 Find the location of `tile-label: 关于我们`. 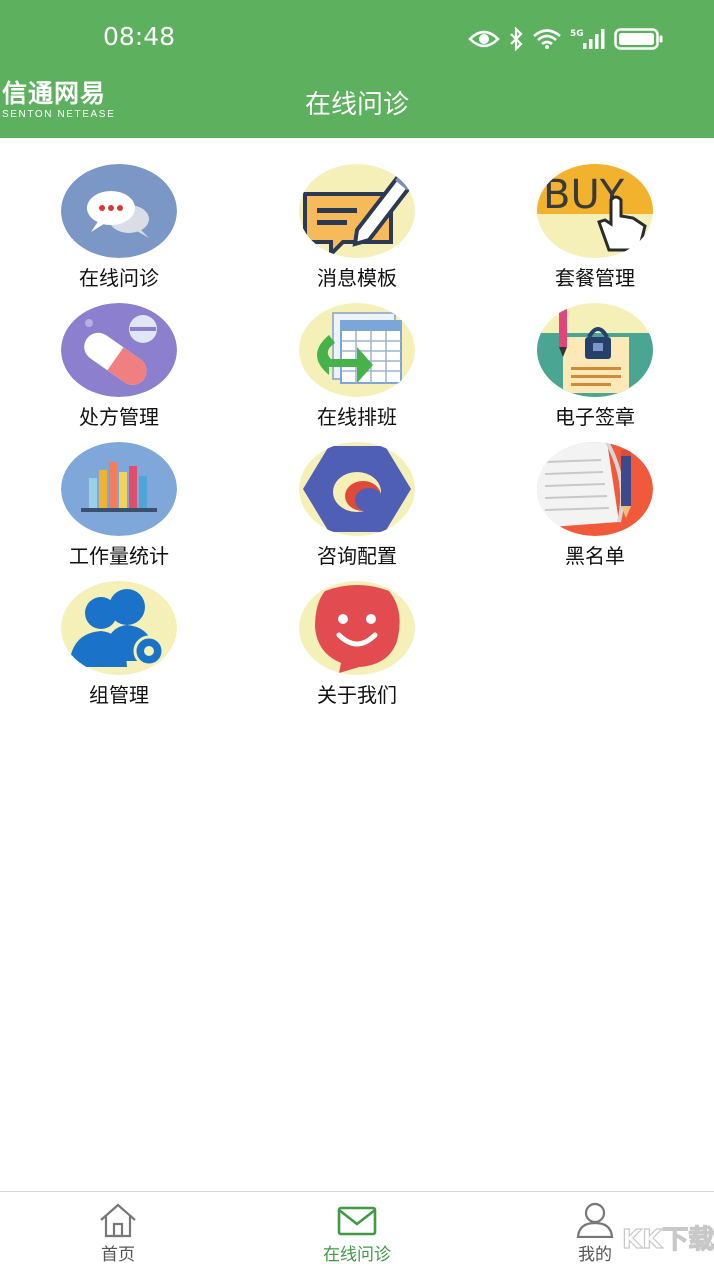

tile-label: 关于我们 is located at coordinates (357, 695).